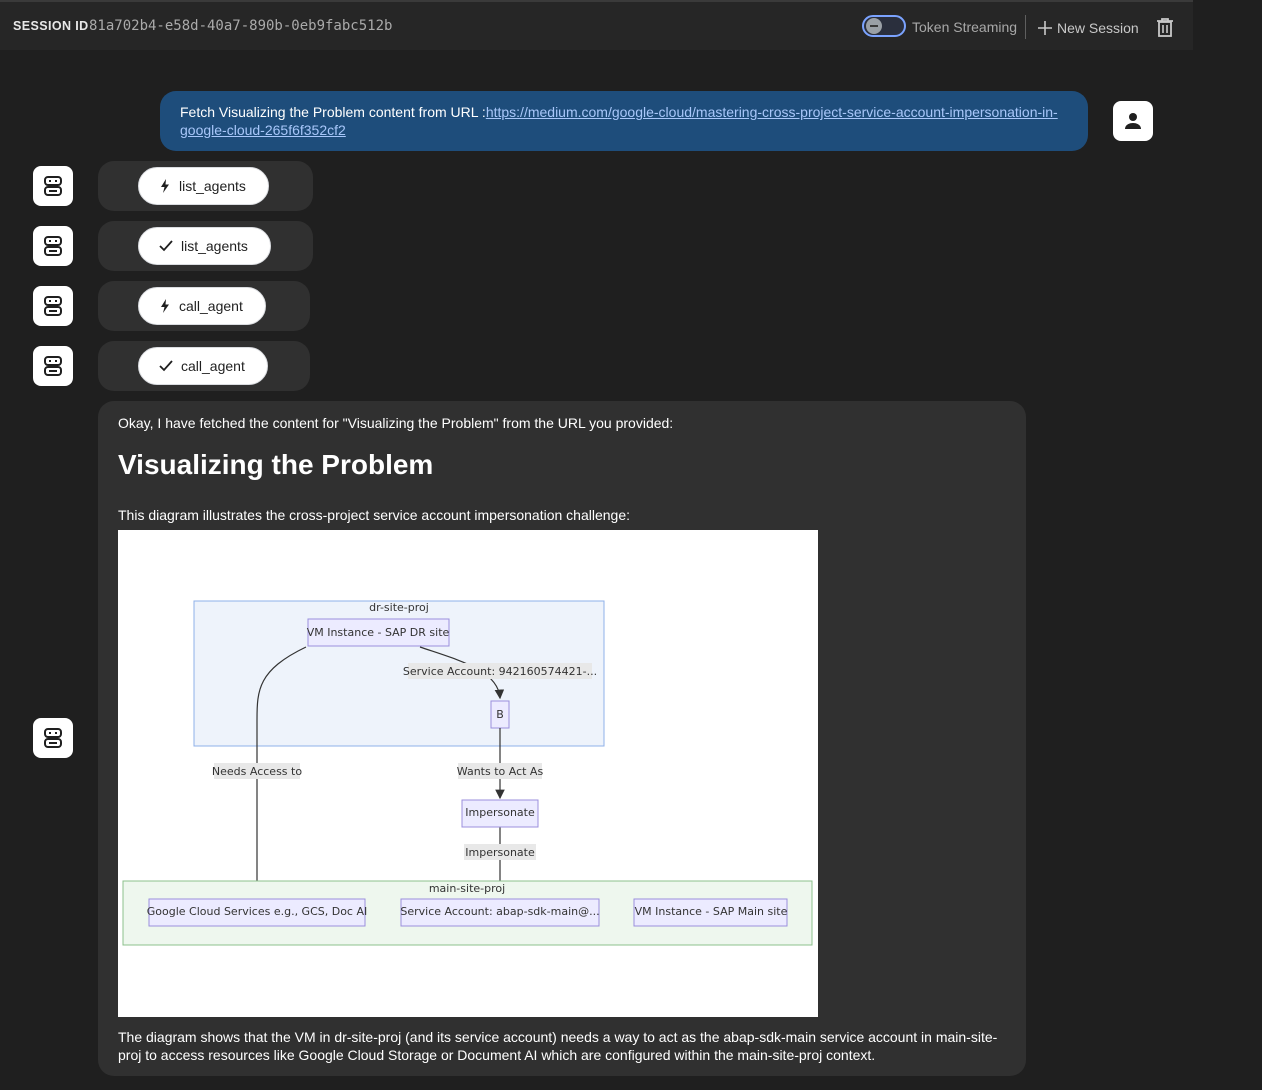  I want to click on delete-icon, so click(1165, 27).